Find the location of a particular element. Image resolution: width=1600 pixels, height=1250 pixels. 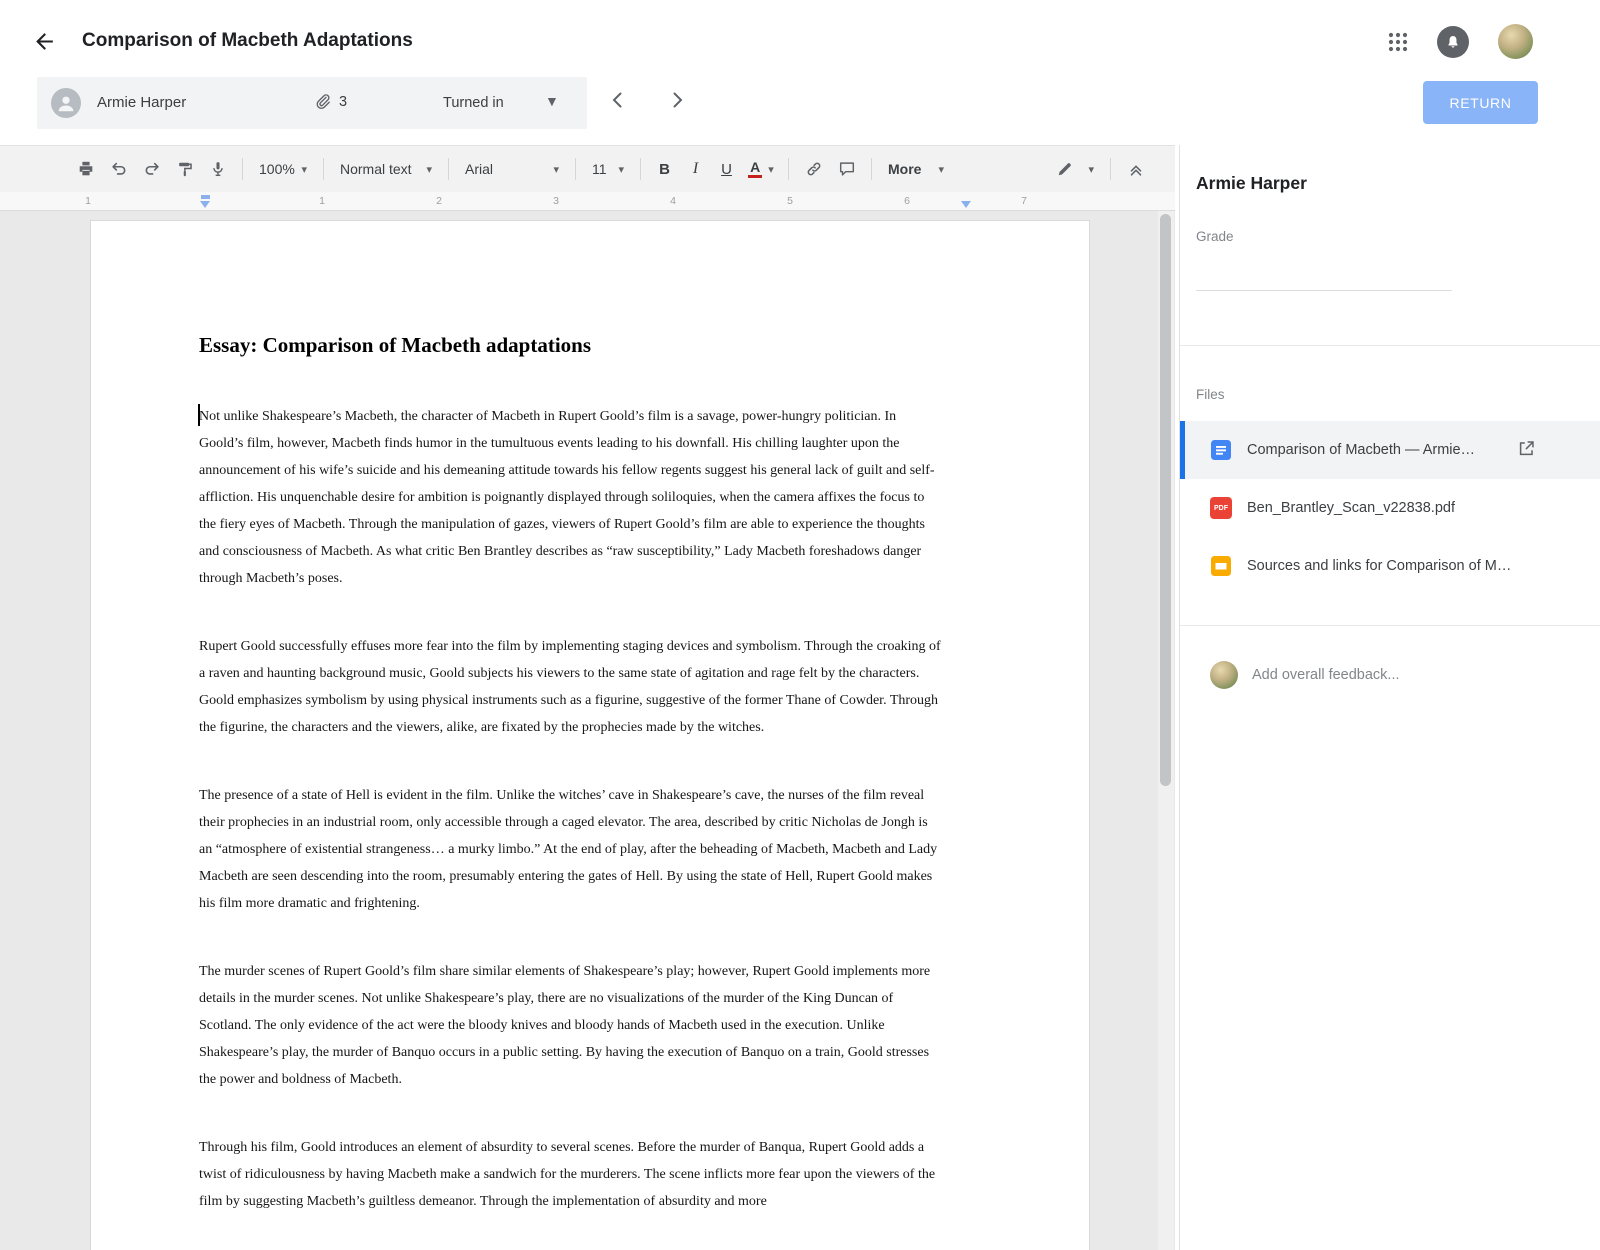

left-indent-marker is located at coordinates (205, 204).